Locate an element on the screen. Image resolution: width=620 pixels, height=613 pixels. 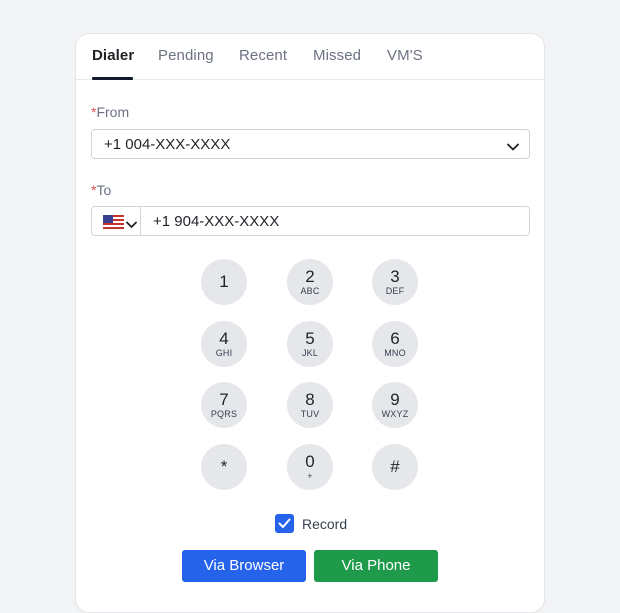
key-letters: JKL is located at coordinates (310, 353).